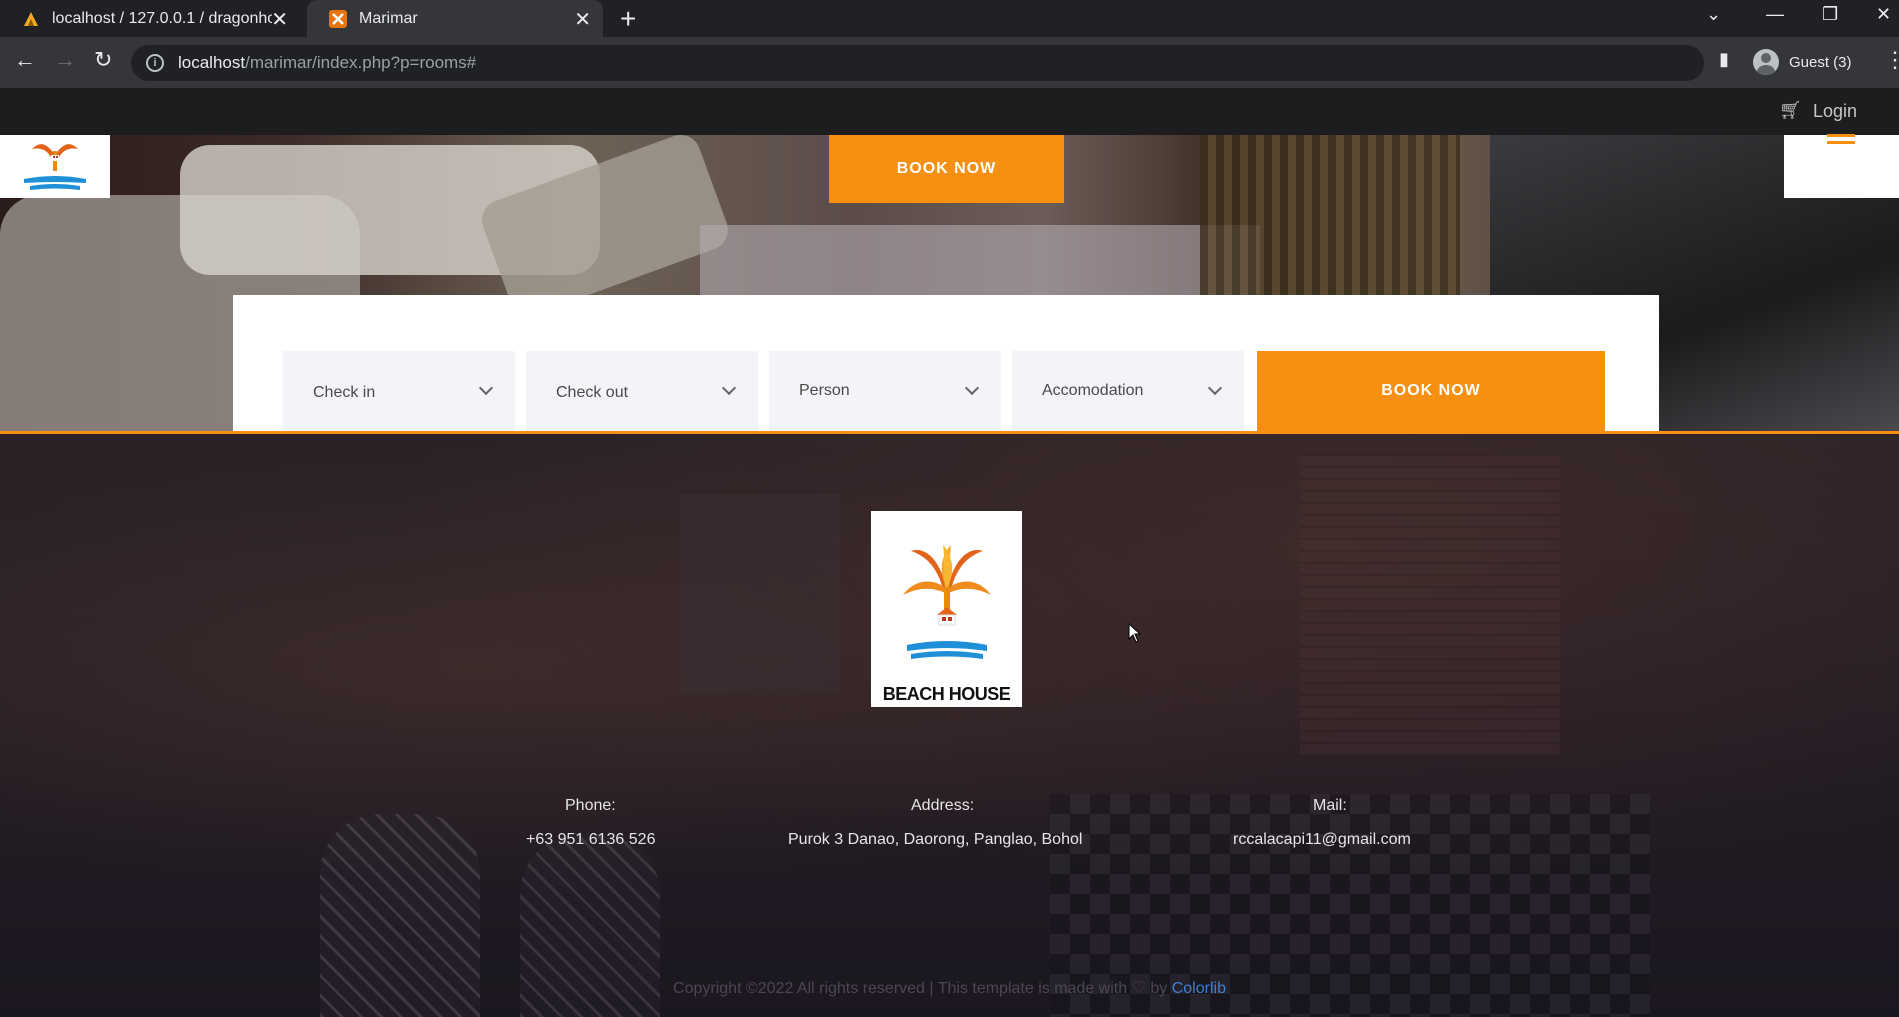  What do you see at coordinates (1330, 215) in the screenshot?
I see `hero-curtain` at bounding box center [1330, 215].